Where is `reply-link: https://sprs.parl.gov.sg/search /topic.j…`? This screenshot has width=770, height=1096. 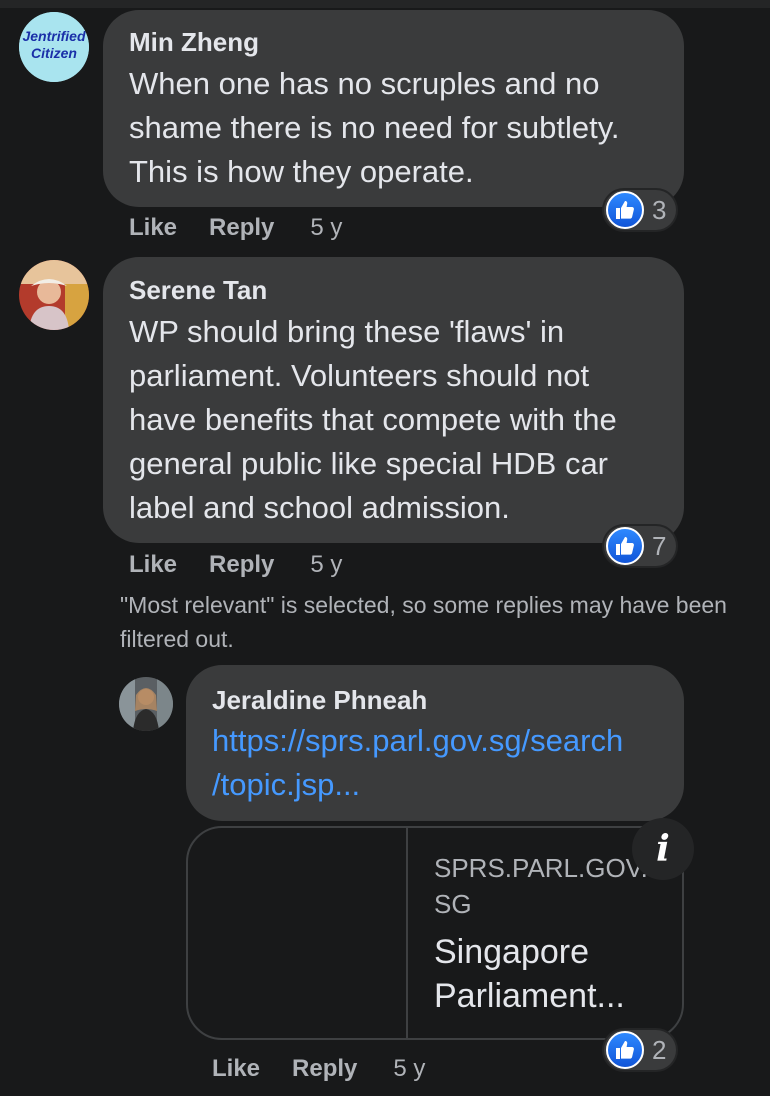 reply-link: https://sprs.parl.gov.sg/search /topic.j… is located at coordinates (442, 763).